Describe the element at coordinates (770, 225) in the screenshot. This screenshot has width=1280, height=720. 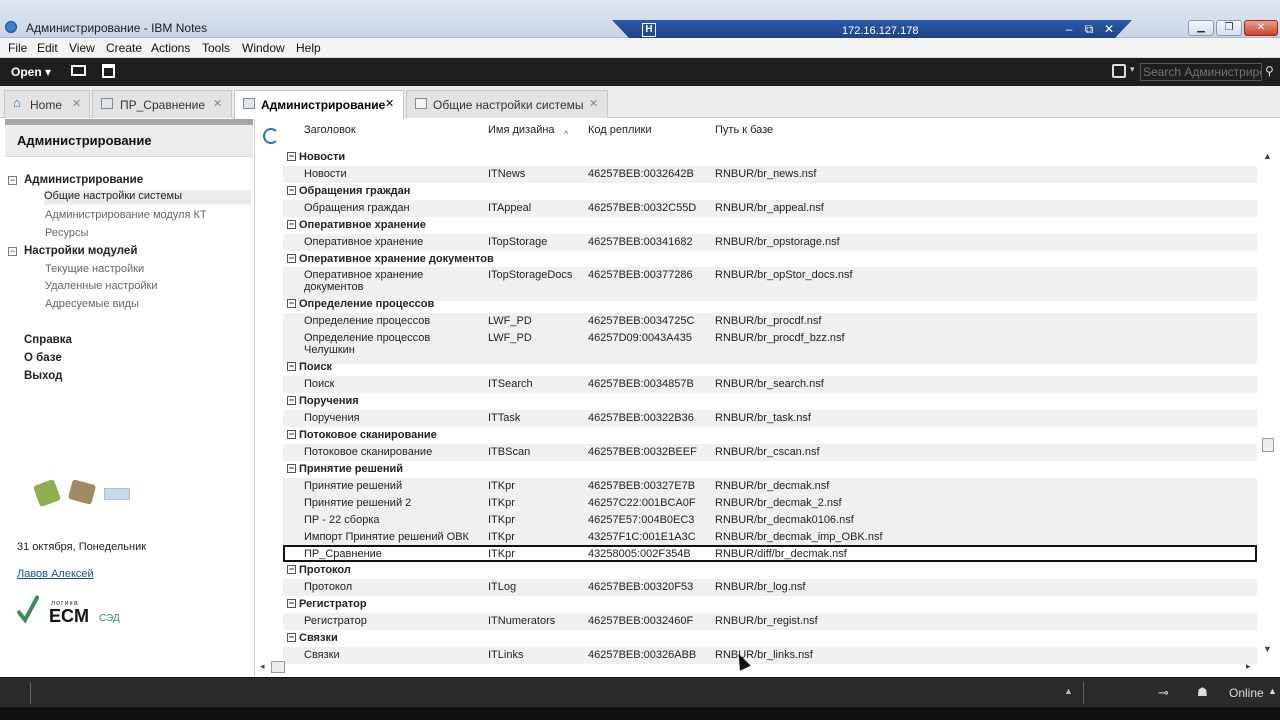
I see `category-row: − Оперативное хранение` at that location.